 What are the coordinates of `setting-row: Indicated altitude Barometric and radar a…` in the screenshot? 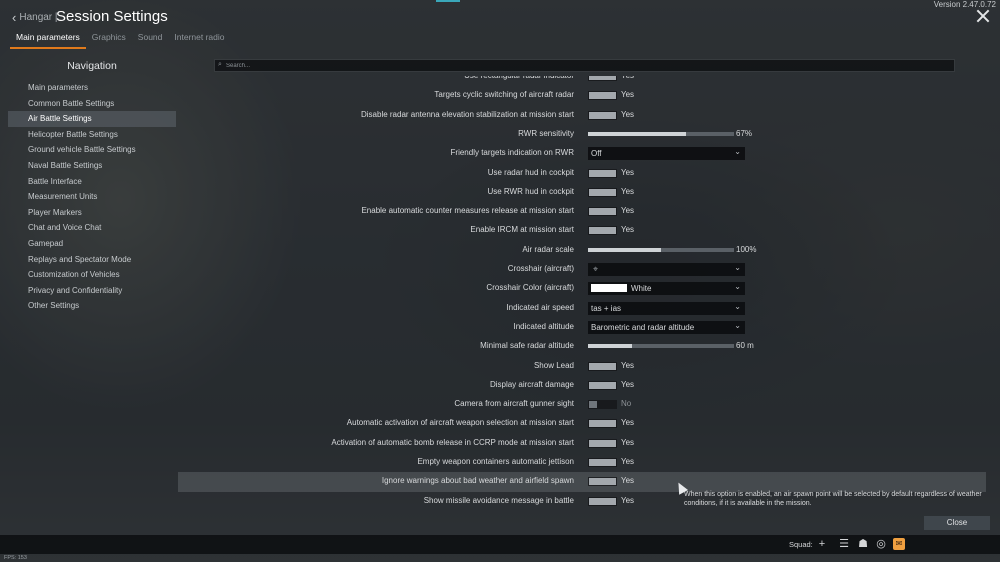 It's located at (582, 327).